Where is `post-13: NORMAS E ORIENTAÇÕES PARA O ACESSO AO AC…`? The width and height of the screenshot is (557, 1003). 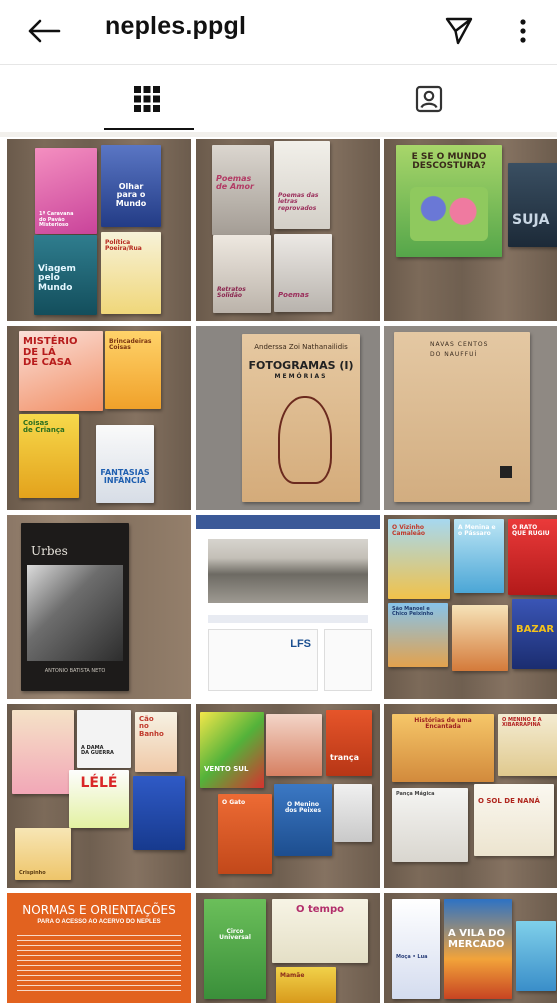 post-13: NORMAS E ORIENTAÇÕES PARA O ACESSO AO AC… is located at coordinates (99, 948).